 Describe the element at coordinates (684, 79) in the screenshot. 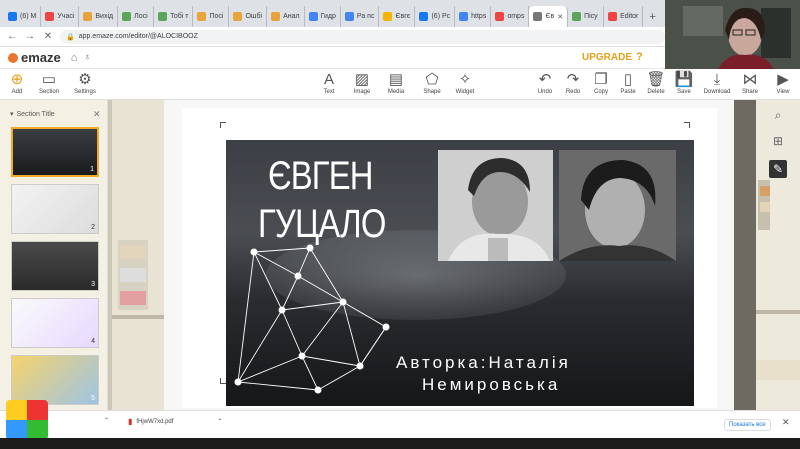

I see `save-icon: 💾` at that location.